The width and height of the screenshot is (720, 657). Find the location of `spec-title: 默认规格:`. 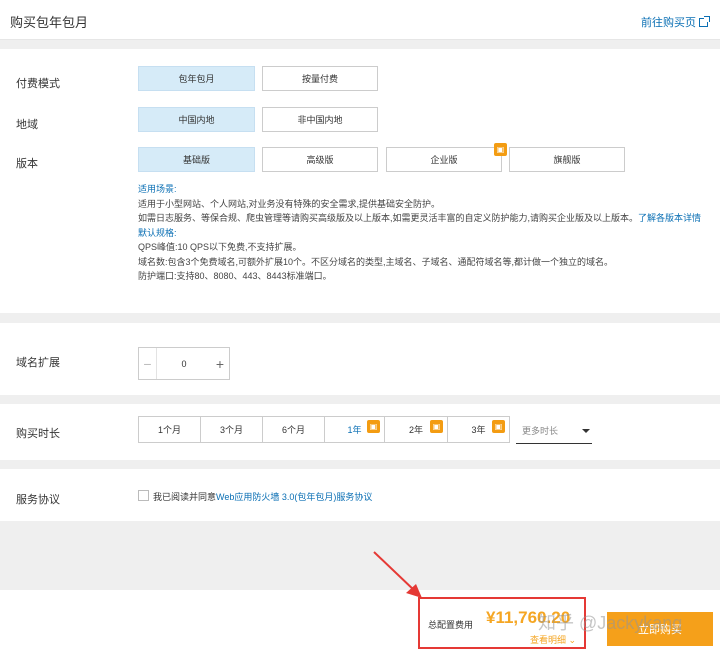

spec-title: 默认规格: is located at coordinates (157, 232).